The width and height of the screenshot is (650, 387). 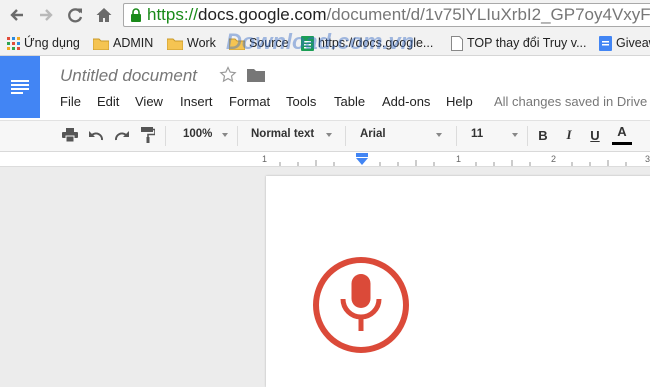 What do you see at coordinates (349, 101) in the screenshot?
I see `menu-table: Table` at bounding box center [349, 101].